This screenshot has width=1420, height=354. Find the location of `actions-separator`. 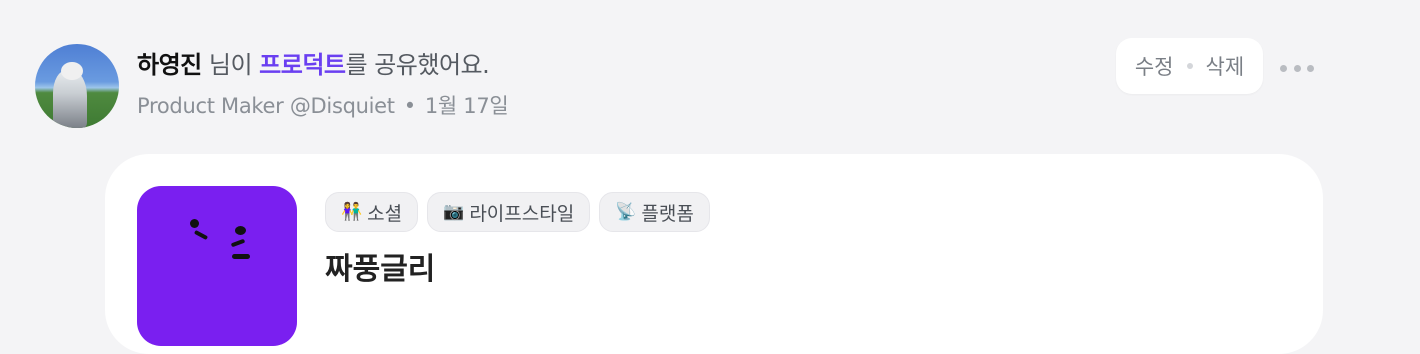

actions-separator is located at coordinates (1189, 66).